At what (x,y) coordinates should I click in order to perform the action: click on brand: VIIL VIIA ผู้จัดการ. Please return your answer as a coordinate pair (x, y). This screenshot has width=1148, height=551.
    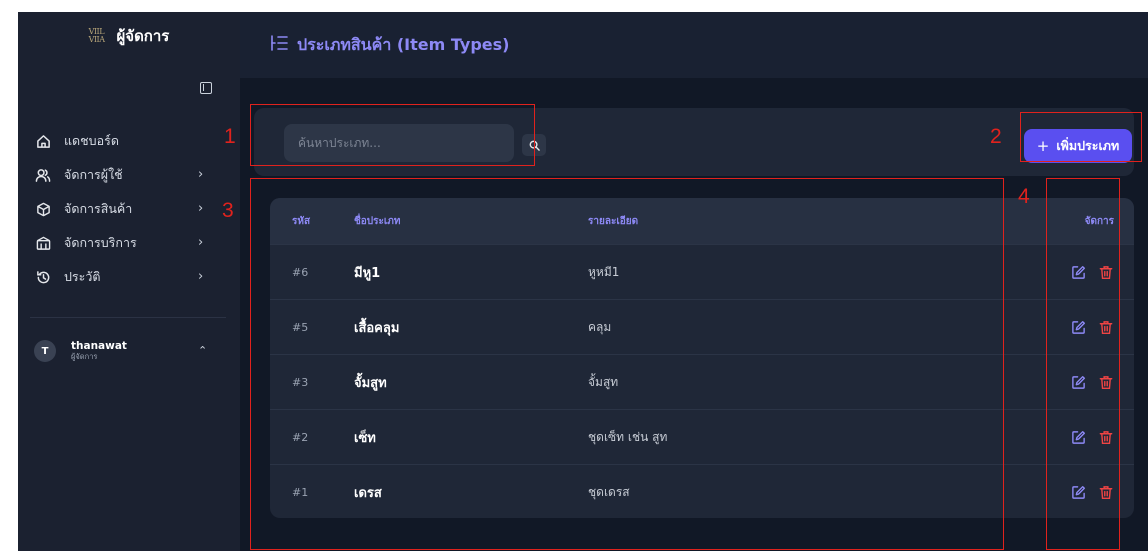
    Looking at the image, I should click on (129, 36).